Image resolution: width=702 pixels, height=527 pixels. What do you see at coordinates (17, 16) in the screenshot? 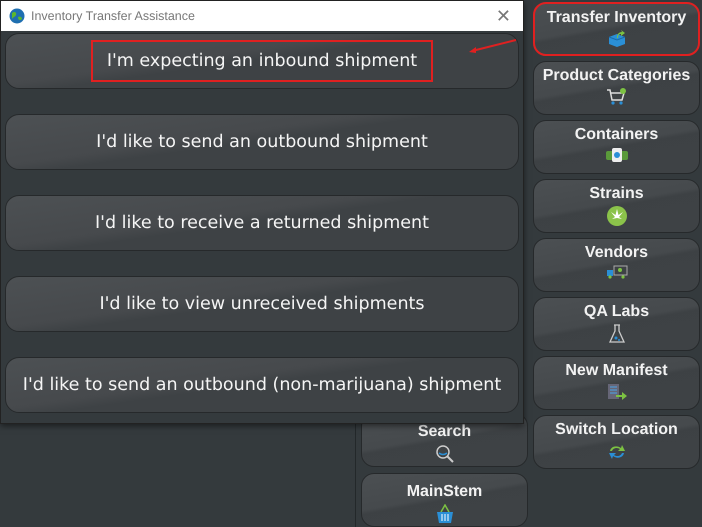
I see `globe-icon` at bounding box center [17, 16].